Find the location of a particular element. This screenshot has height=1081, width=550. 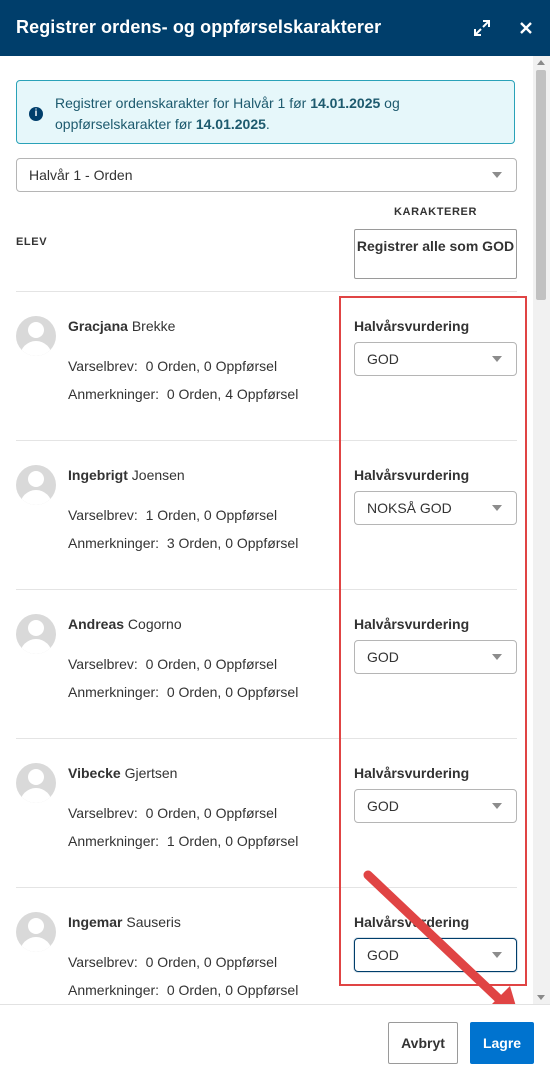

register-all-button: Registrer alle som GOD is located at coordinates (435, 254).